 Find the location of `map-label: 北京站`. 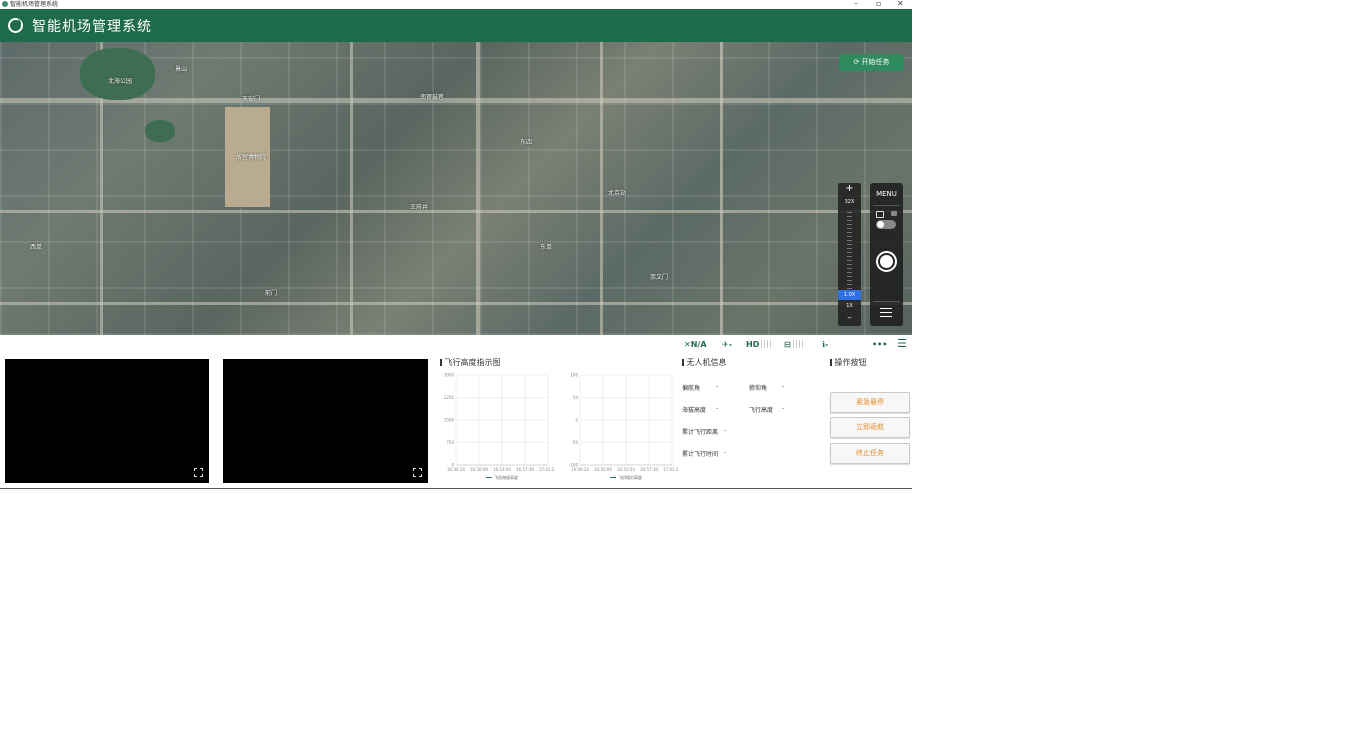

map-label: 北京站 is located at coordinates (617, 193).